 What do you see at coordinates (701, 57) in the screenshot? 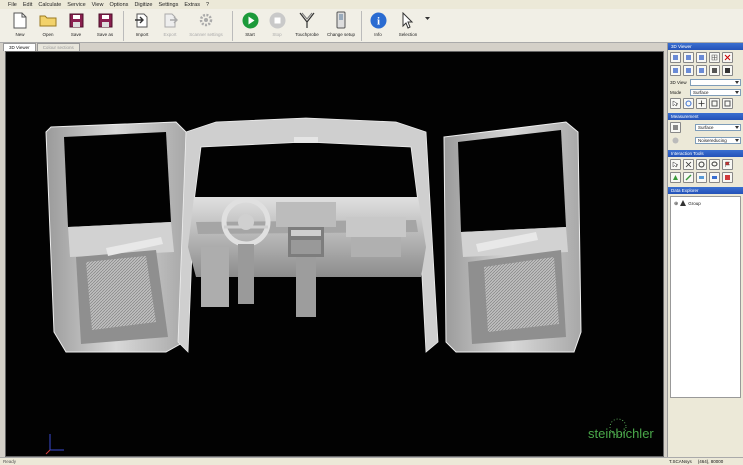
I see `view-left-icon` at bounding box center [701, 57].